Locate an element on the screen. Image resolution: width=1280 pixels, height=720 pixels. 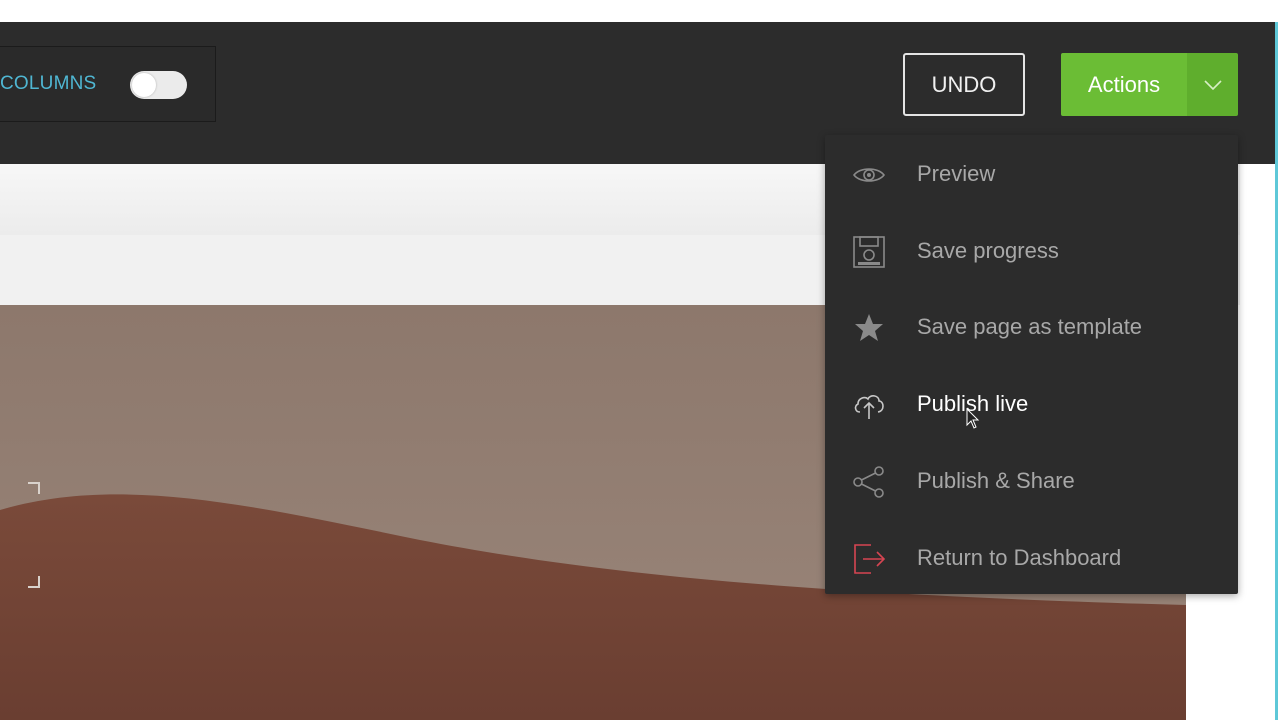
columns-label: COLUMNS is located at coordinates (48, 83).